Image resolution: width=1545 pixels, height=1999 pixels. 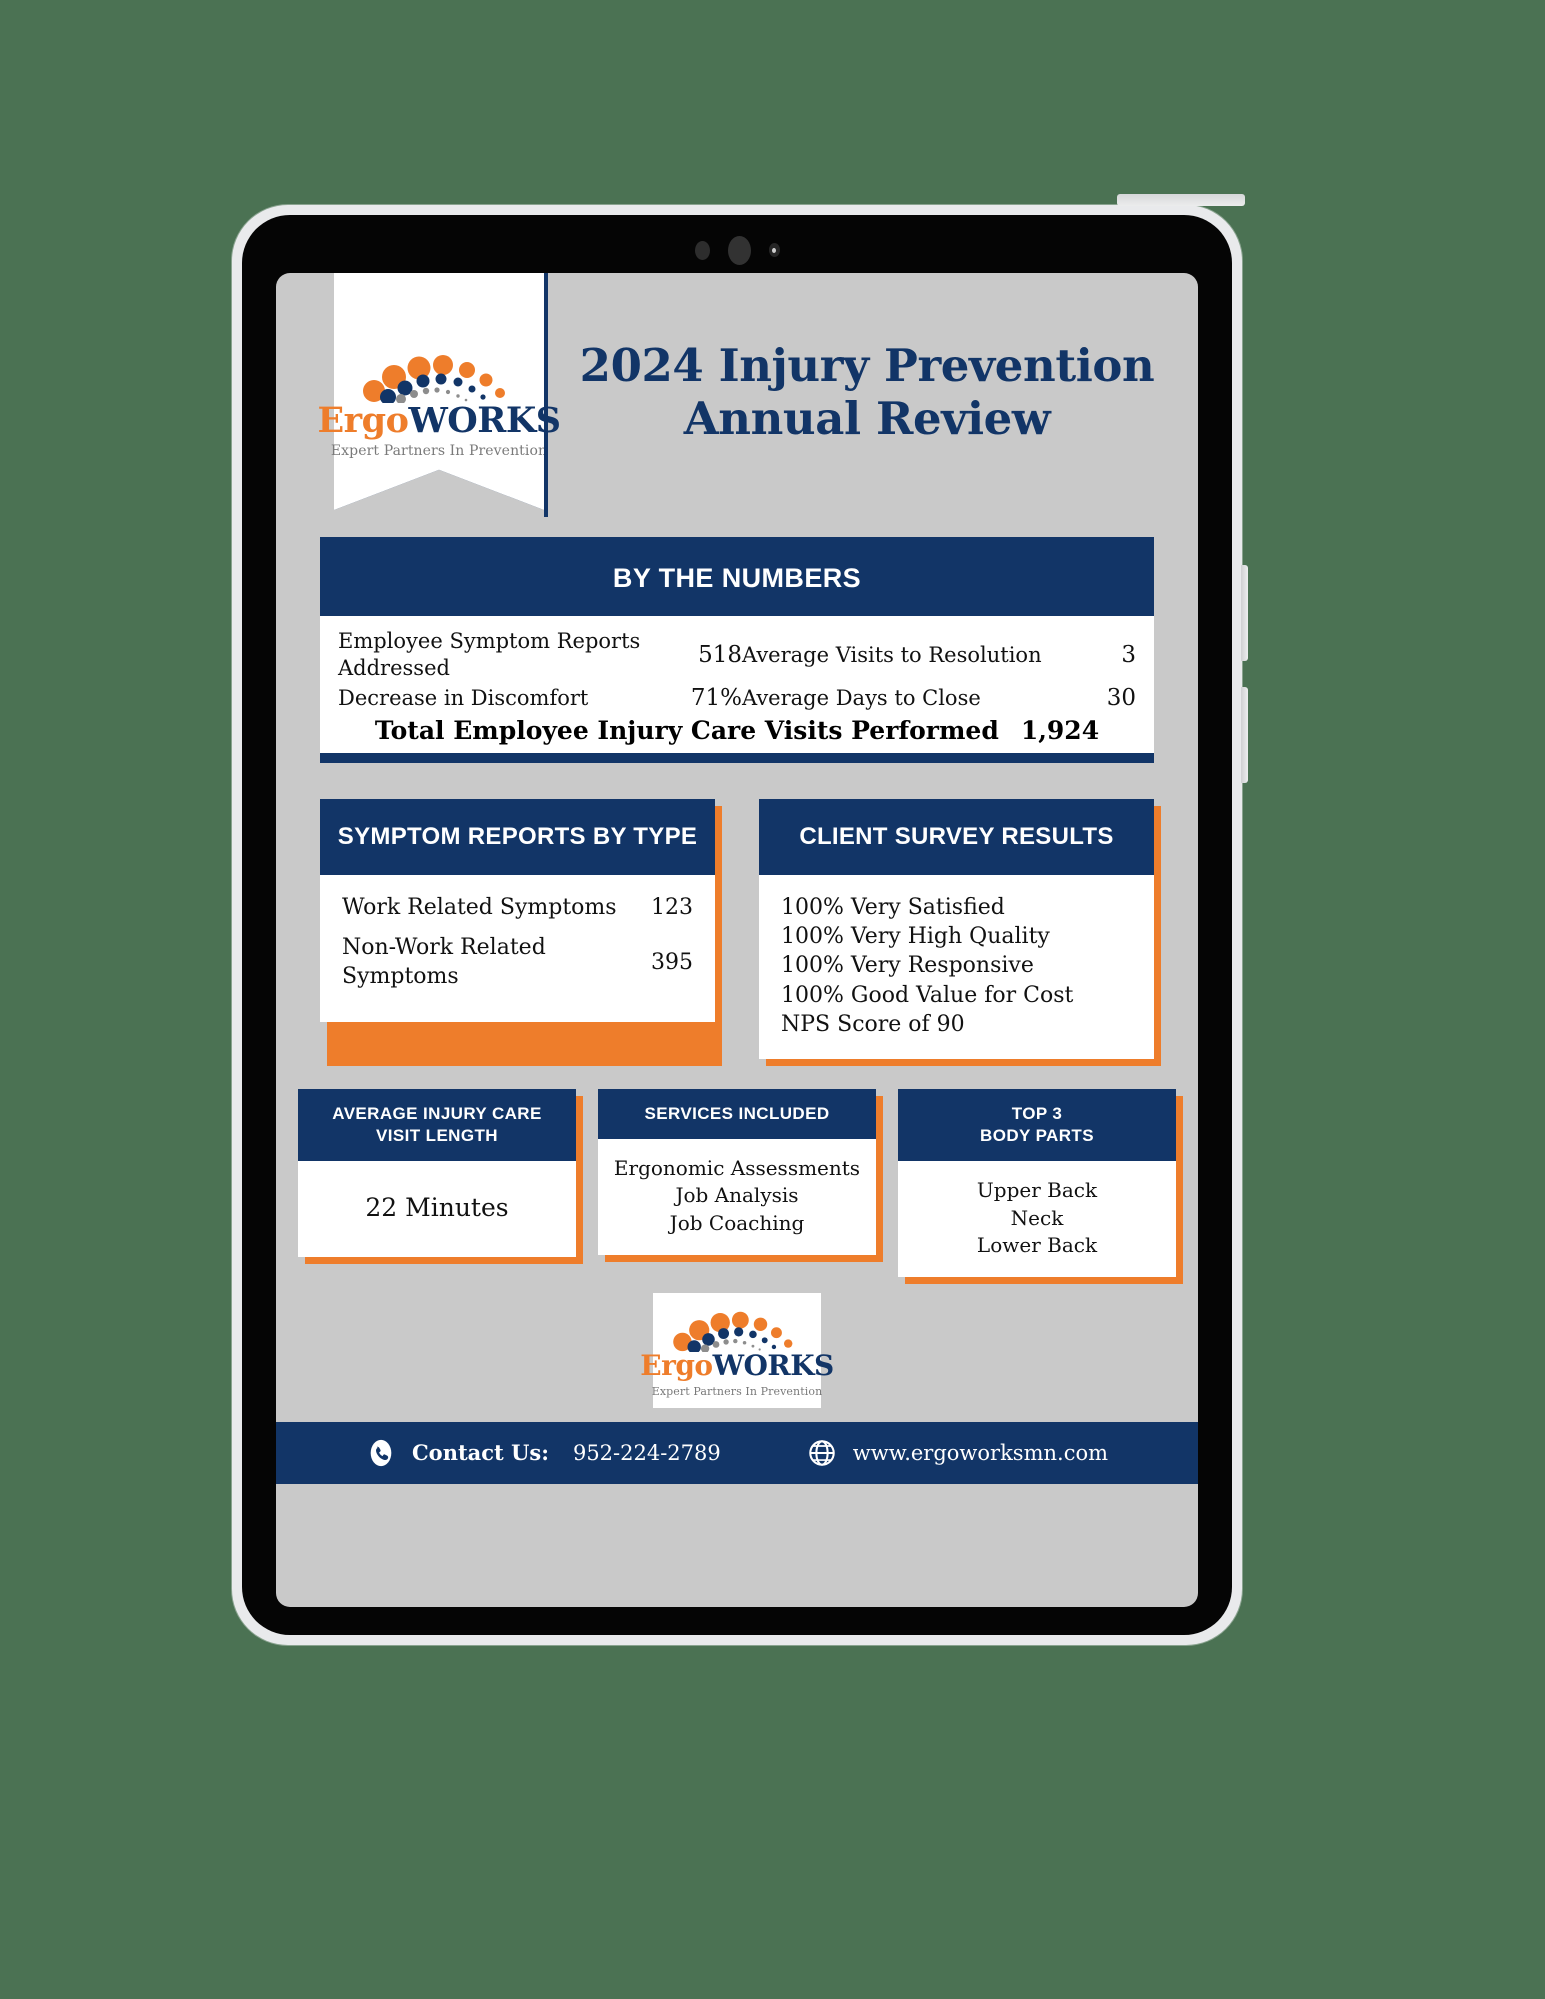 I want to click on list-item: 100% Very Responsive, so click(x=907, y=966).